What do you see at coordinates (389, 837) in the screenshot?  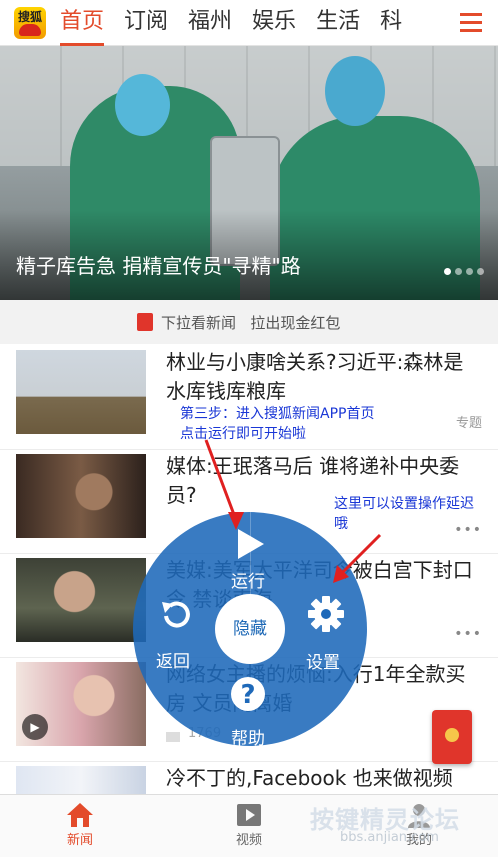 I see `watermark-url: bbs.anjian.com` at bounding box center [389, 837].